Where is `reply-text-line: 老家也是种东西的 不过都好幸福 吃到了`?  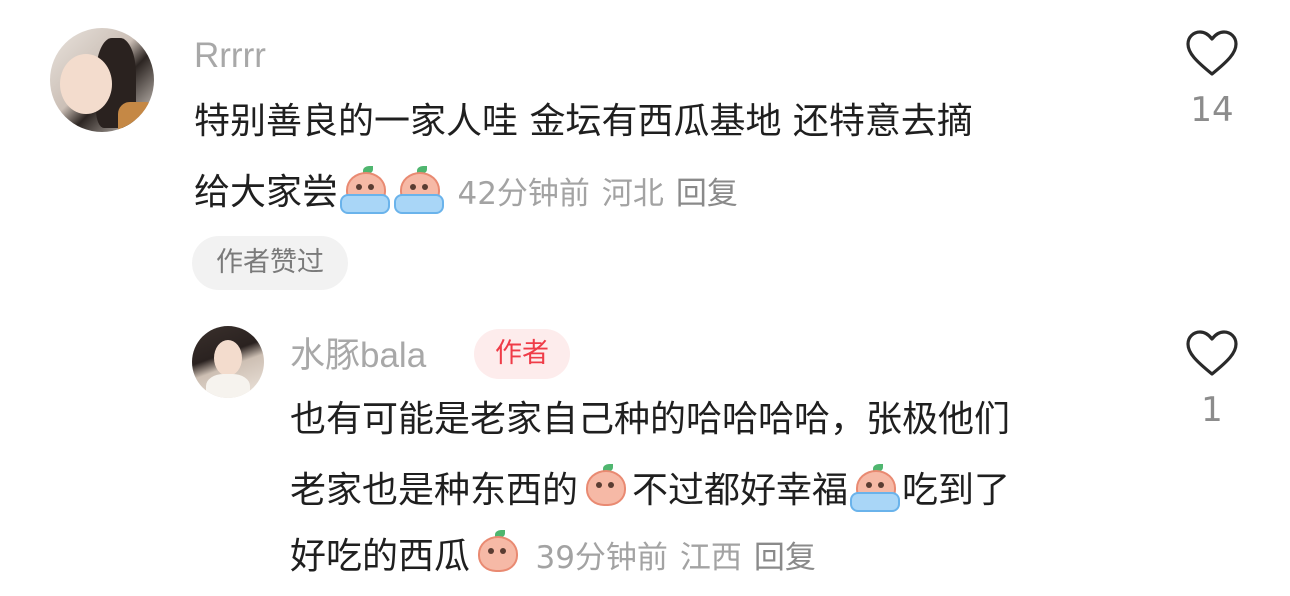 reply-text-line: 老家也是种东西的 不过都好幸福 吃到了 is located at coordinates (650, 488).